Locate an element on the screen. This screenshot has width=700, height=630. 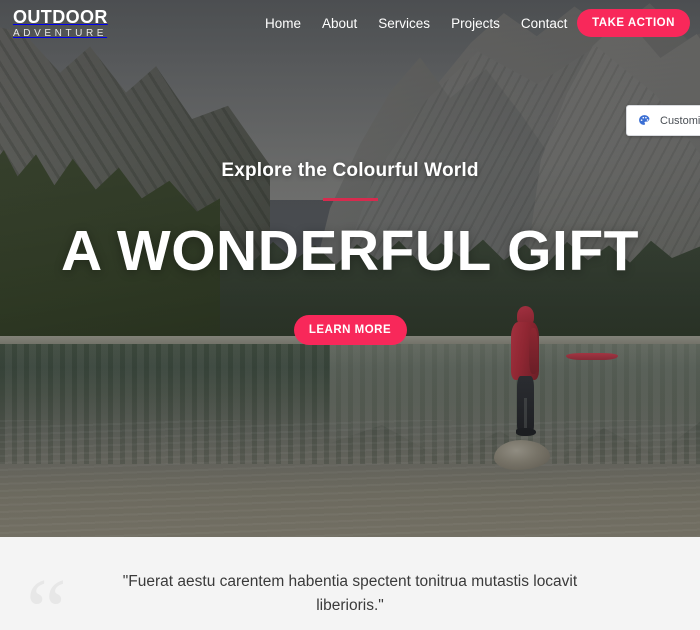
nav-link-home: Home is located at coordinates (283, 23).